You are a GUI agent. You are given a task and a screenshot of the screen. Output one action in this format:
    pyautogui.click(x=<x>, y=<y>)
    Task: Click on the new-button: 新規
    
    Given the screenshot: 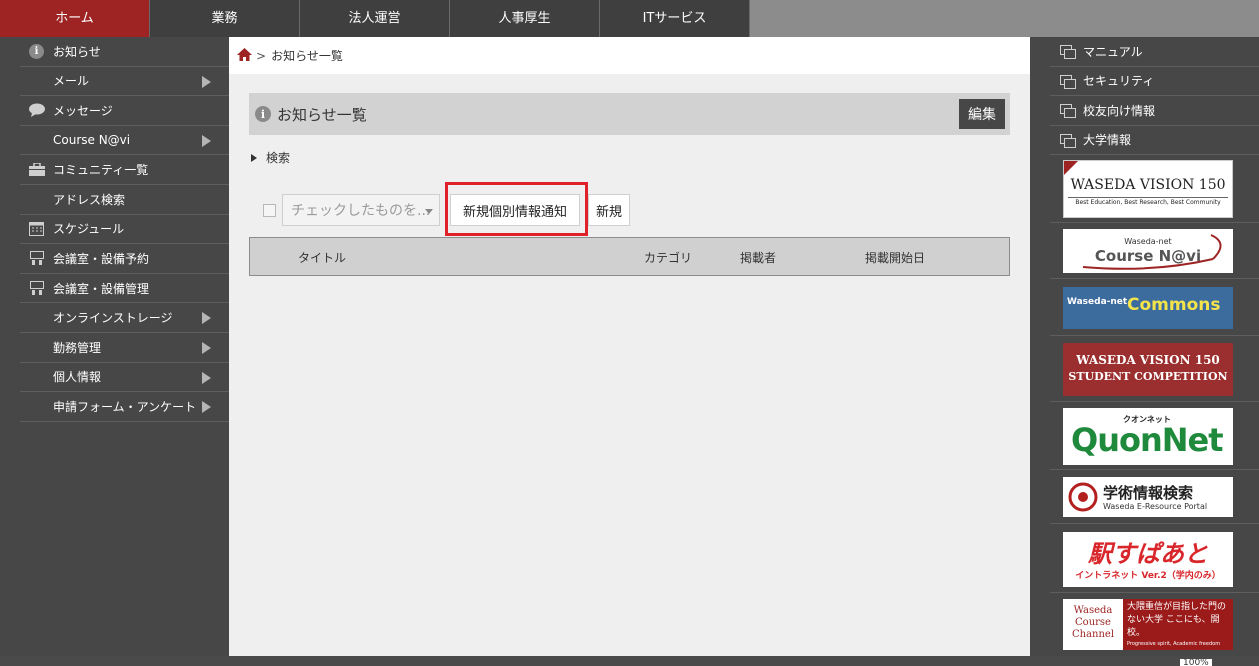 What is the action you would take?
    pyautogui.click(x=609, y=210)
    